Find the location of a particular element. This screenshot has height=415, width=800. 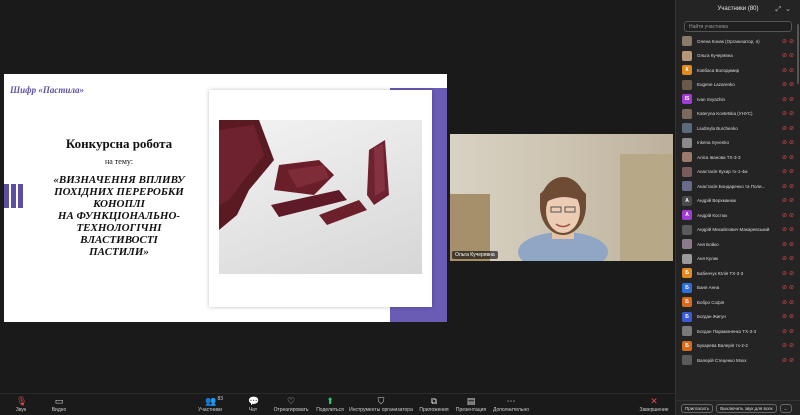

participant-name: Ковбаса Володимир is located at coordinates (718, 70).